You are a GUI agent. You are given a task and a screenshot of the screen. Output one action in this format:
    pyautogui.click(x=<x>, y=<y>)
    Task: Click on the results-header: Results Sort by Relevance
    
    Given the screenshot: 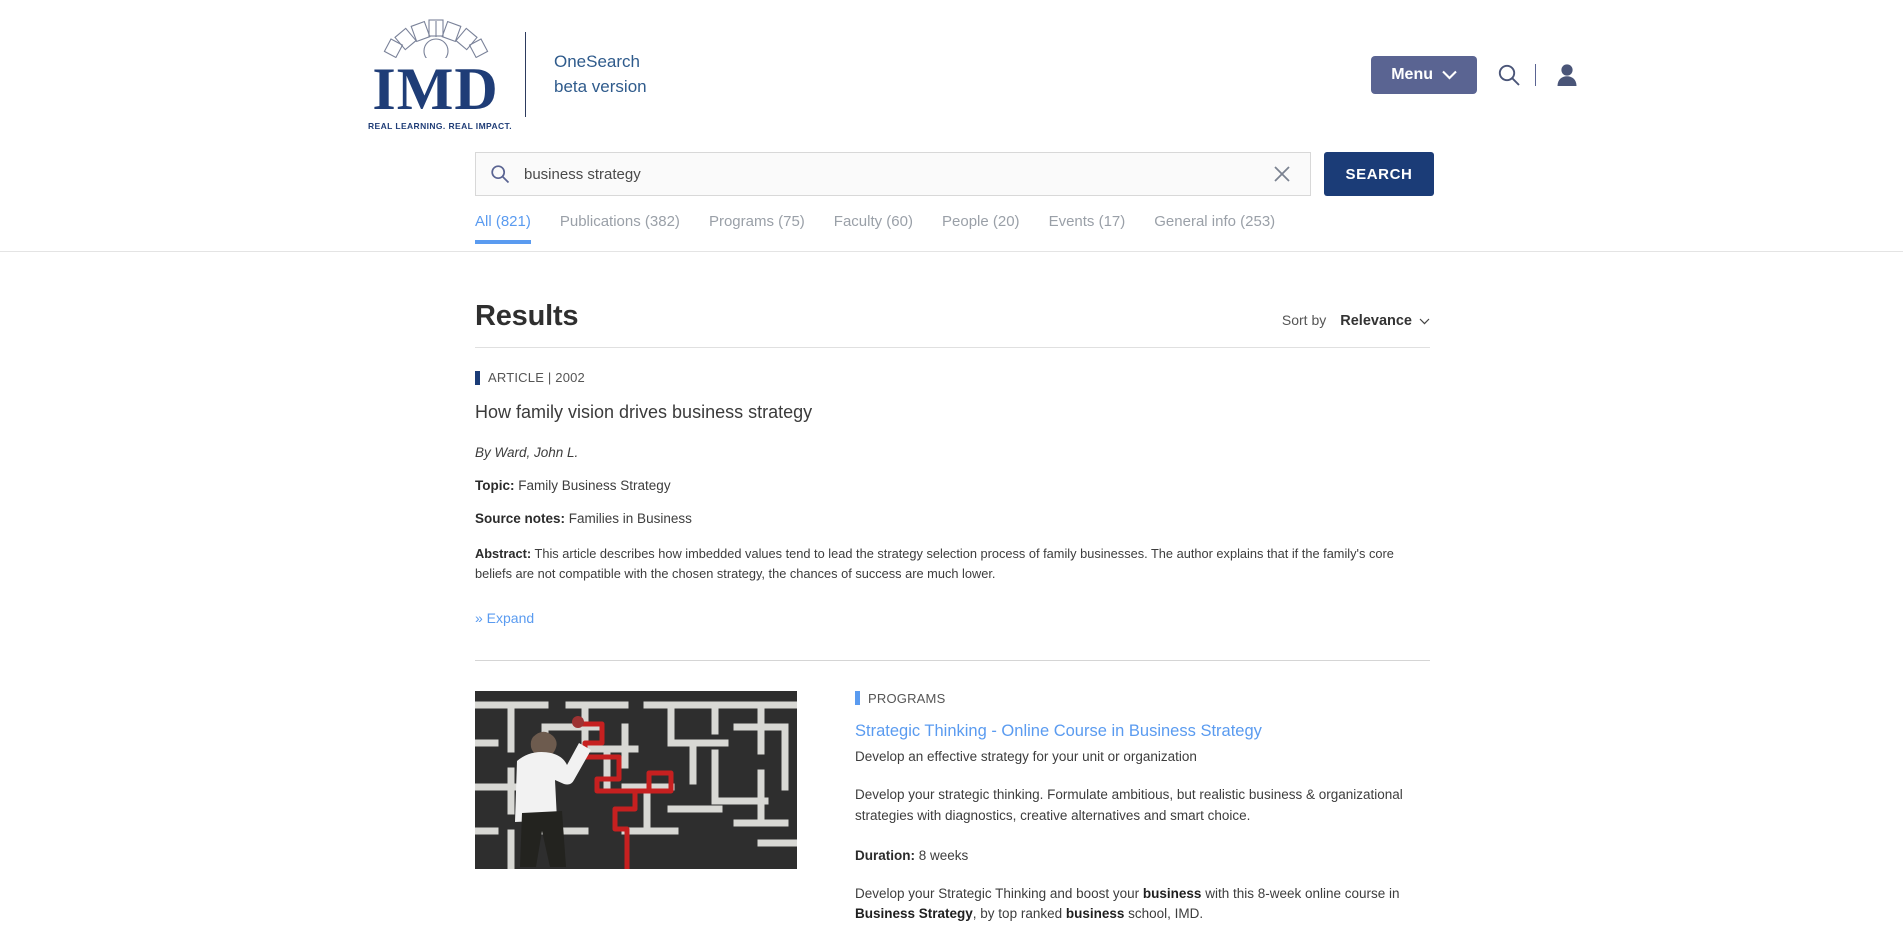 What is the action you would take?
    pyautogui.click(x=952, y=324)
    